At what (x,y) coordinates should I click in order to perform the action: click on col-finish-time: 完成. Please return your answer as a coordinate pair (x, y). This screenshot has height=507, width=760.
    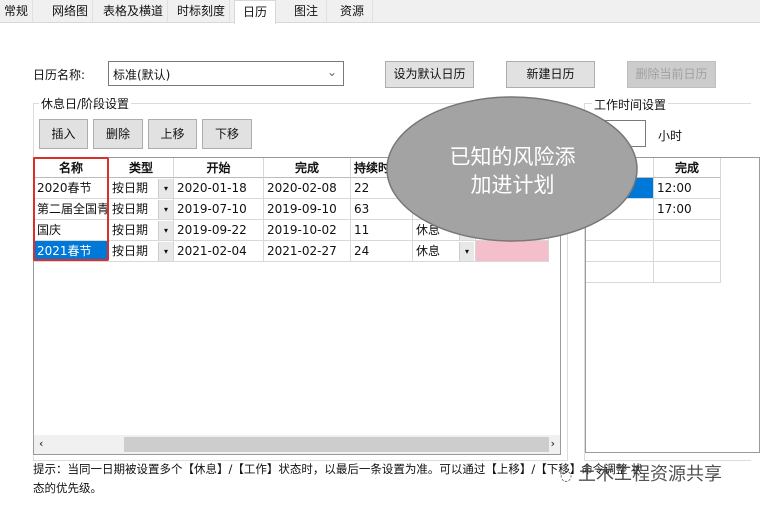
    Looking at the image, I should click on (687, 168).